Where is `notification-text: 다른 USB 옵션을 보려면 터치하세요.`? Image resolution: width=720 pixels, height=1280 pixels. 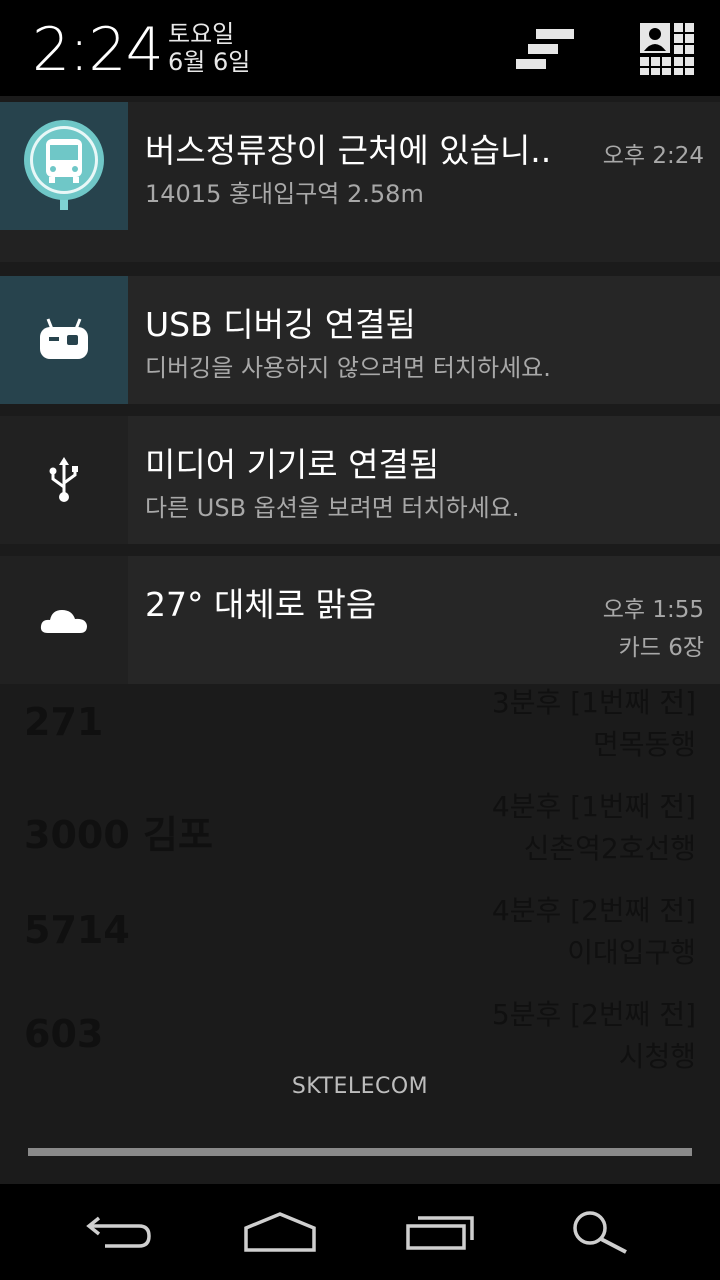
notification-text: 다른 USB 옵션을 보려면 터치하세요. is located at coordinates (332, 508).